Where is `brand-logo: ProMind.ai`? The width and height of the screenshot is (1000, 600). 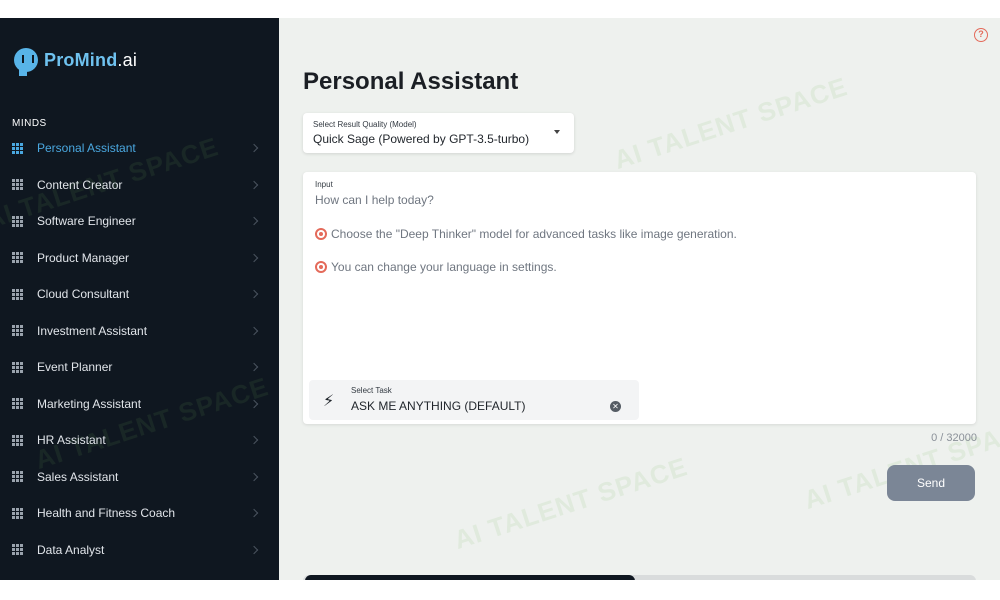 brand-logo: ProMind.ai is located at coordinates (76, 62).